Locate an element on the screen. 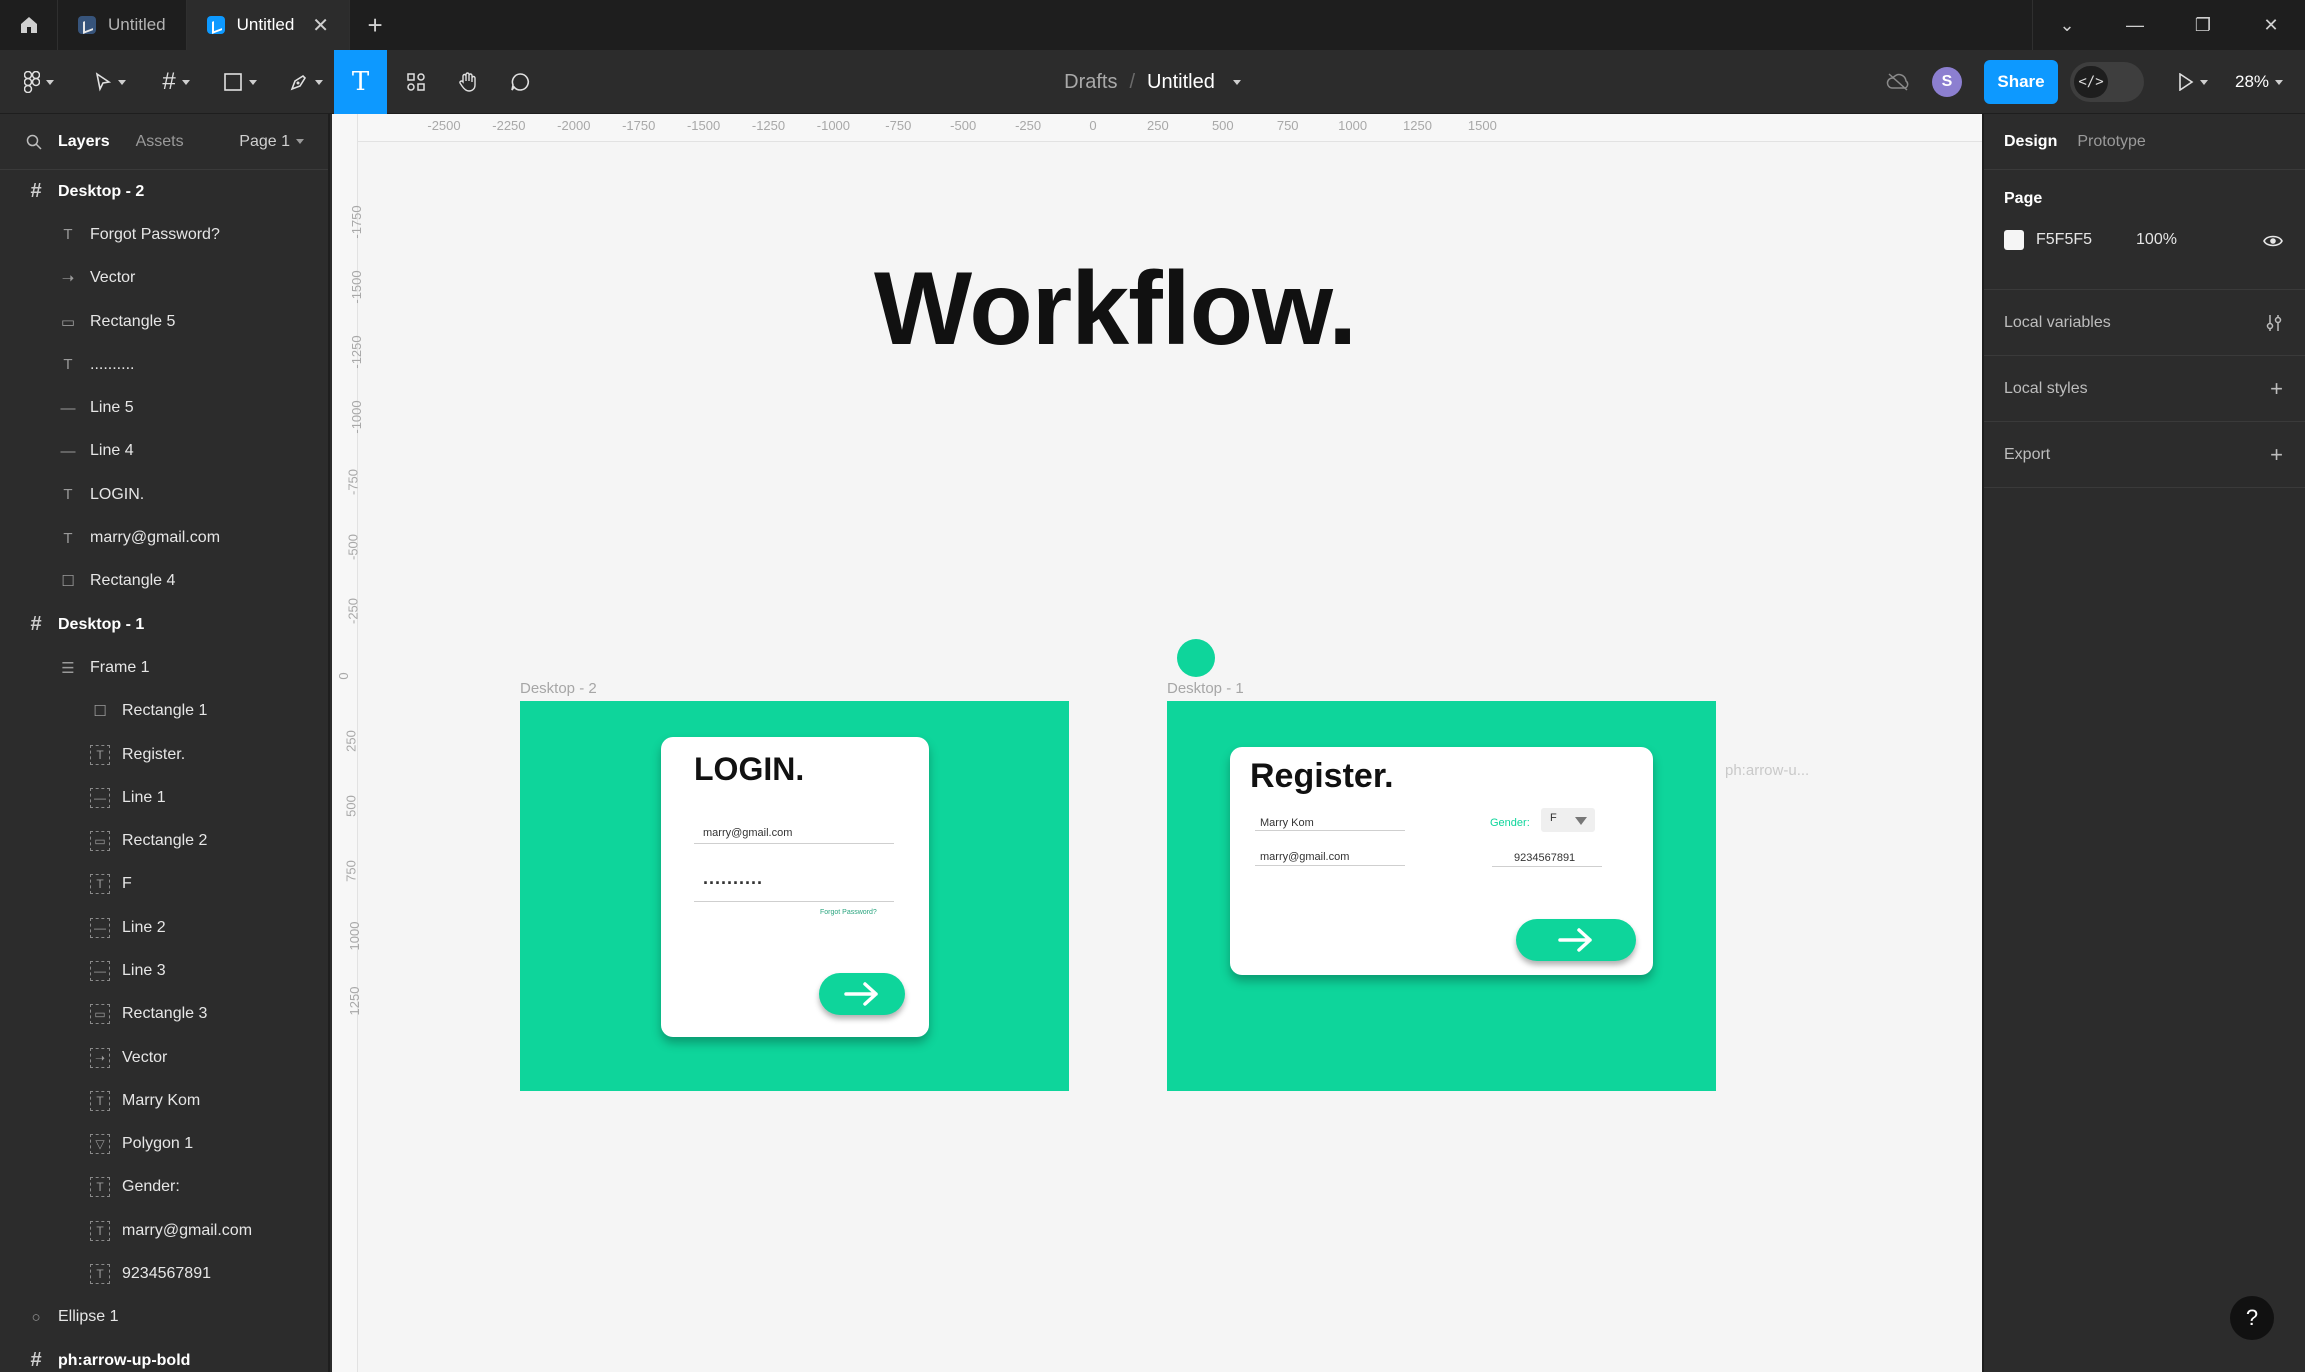 The width and height of the screenshot is (2305, 1372). layer-row: TF is located at coordinates (164, 884).